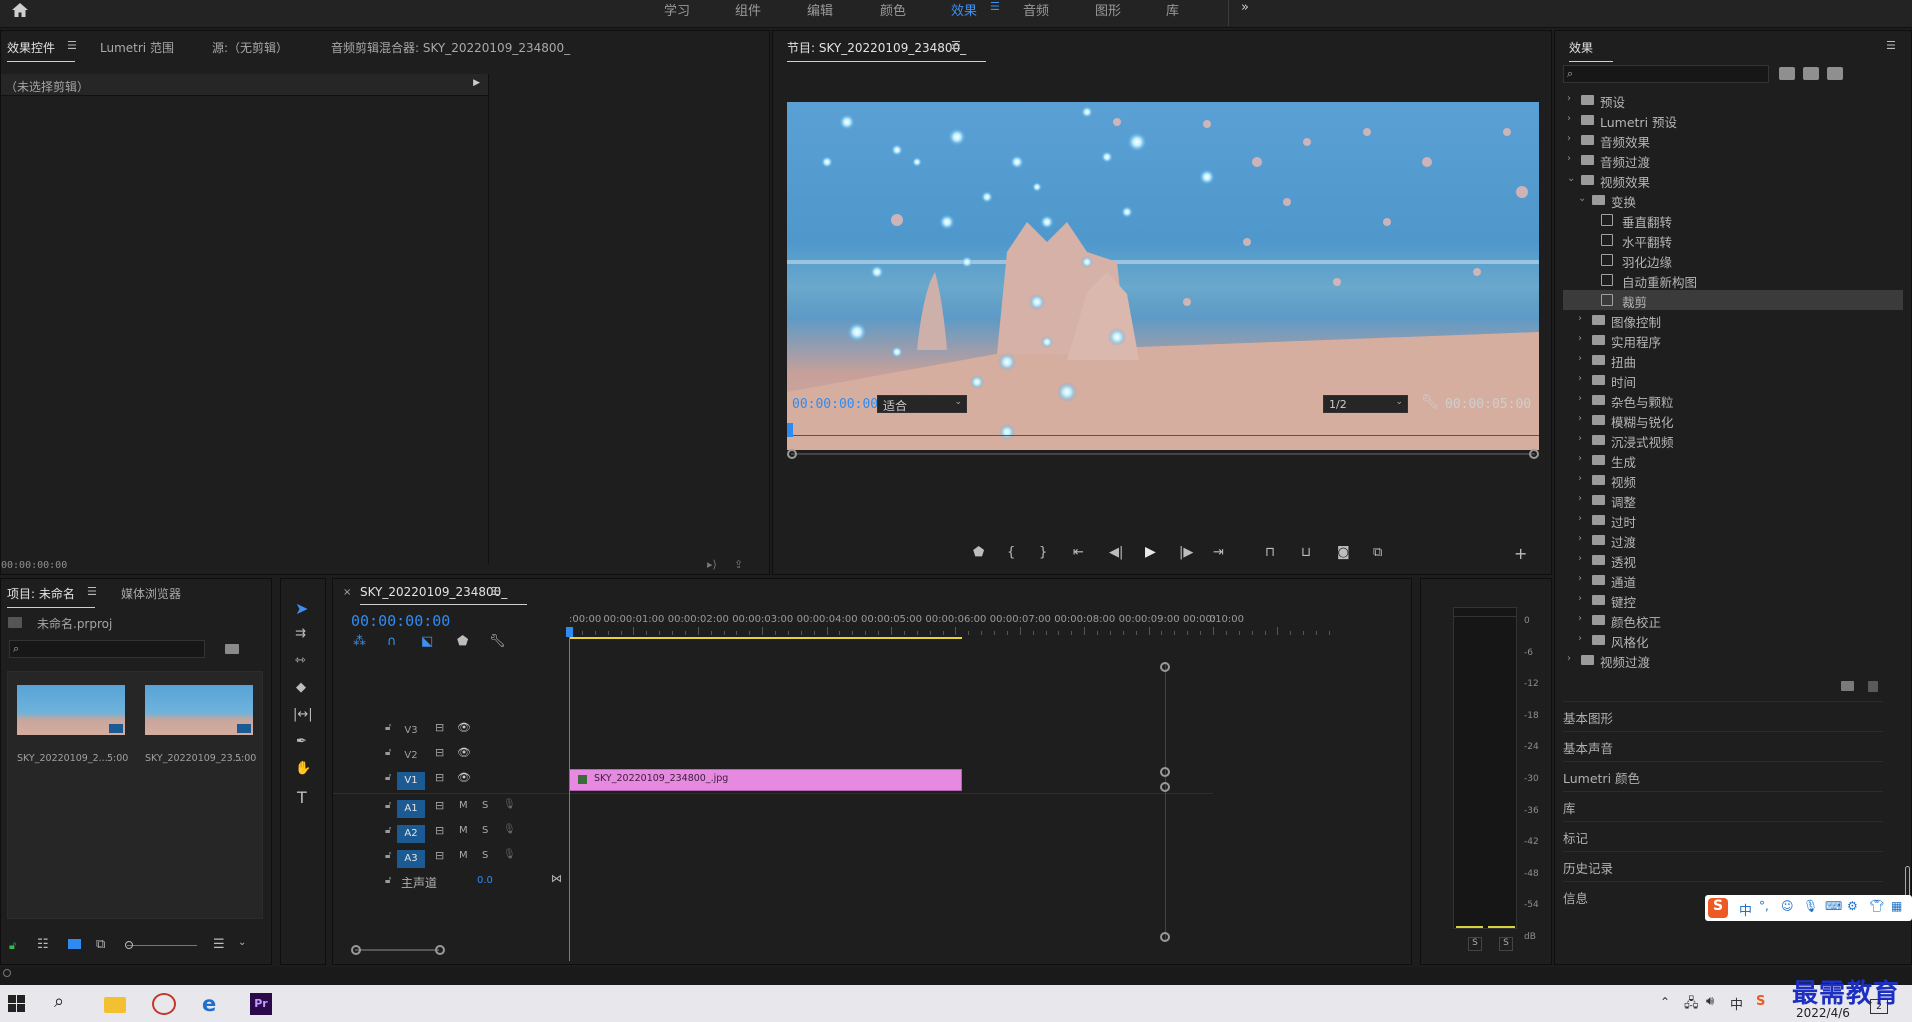 The image size is (1912, 1022). Describe the element at coordinates (1186, 552) in the screenshot. I see `step-forward-icon: |▶` at that location.